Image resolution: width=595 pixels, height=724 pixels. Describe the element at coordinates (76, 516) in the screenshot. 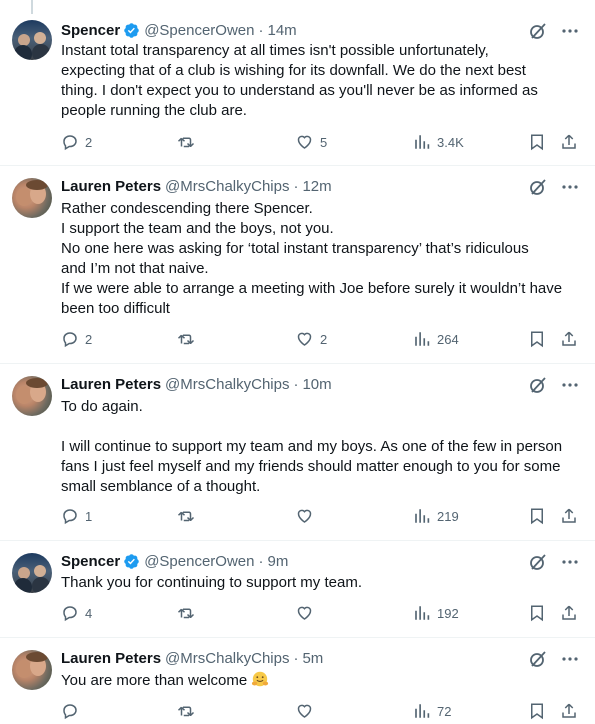

I see `reply-button: 1` at that location.